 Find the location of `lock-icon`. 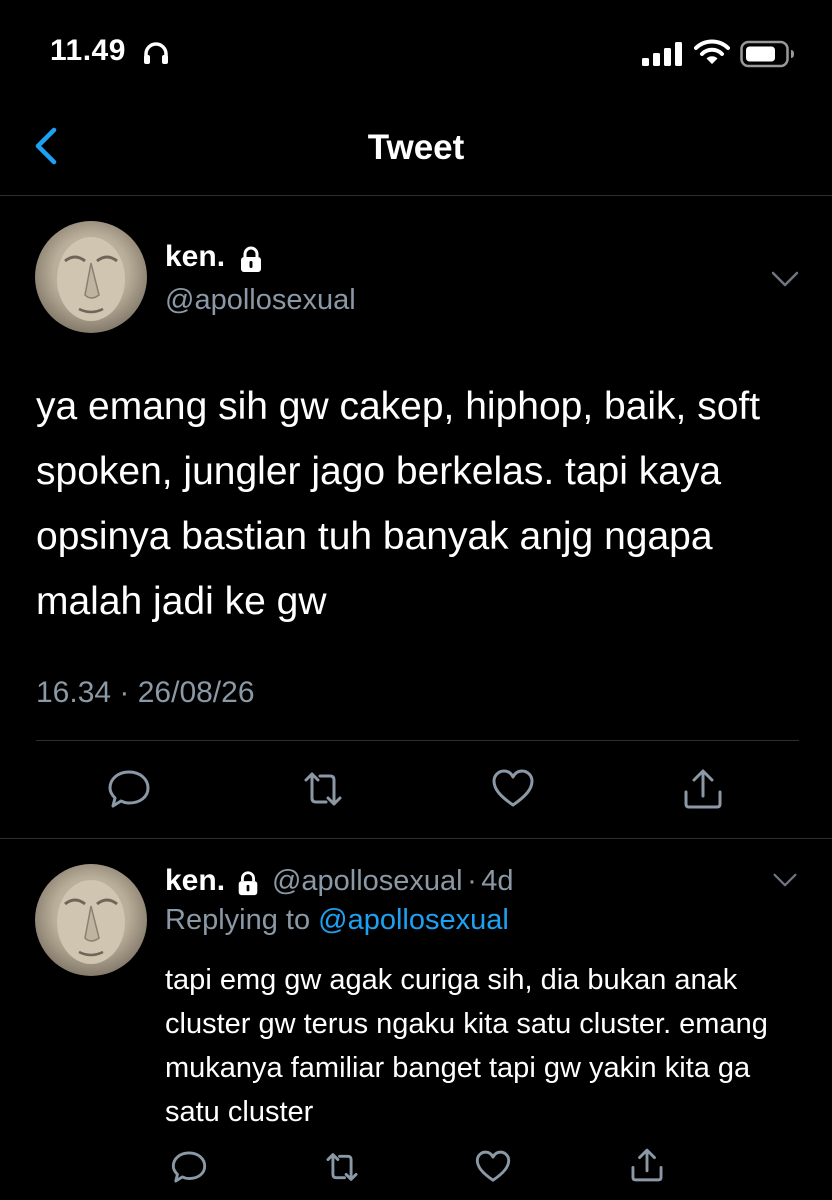

lock-icon is located at coordinates (251, 261).